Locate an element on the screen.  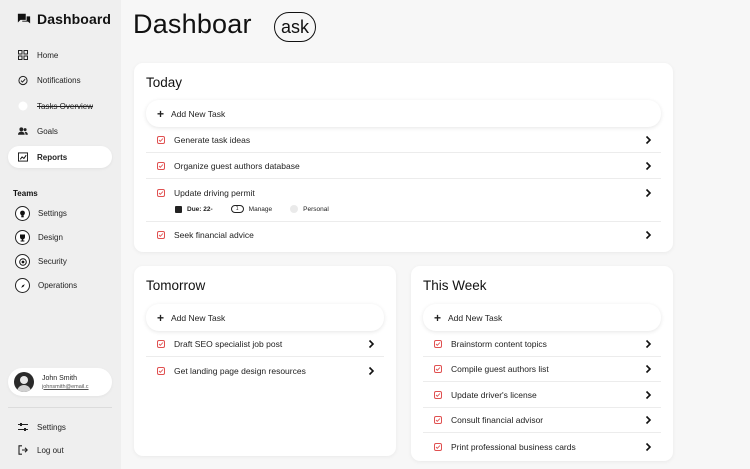
task-label: Compile guest authors list is located at coordinates (500, 369).